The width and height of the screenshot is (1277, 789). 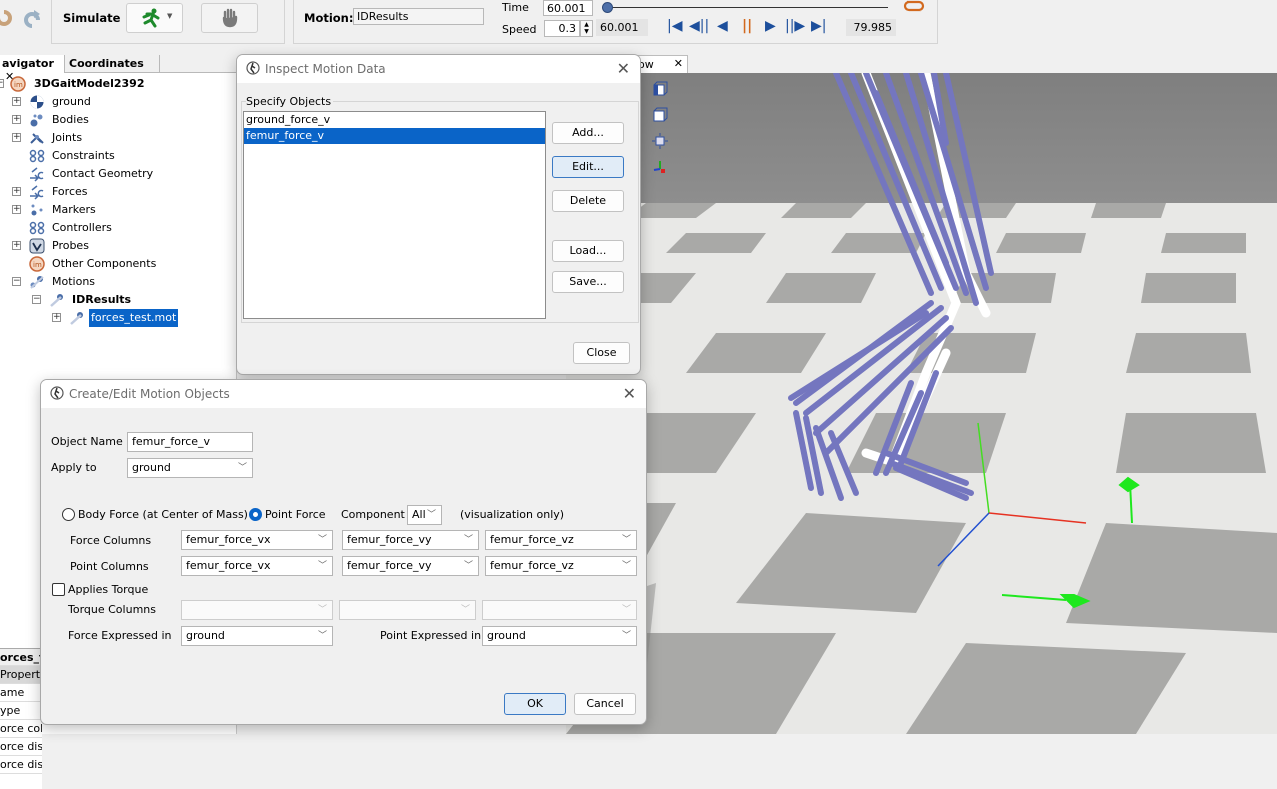 I want to click on point-column-x-select: femur_force_vx ﹀, so click(x=257, y=566).